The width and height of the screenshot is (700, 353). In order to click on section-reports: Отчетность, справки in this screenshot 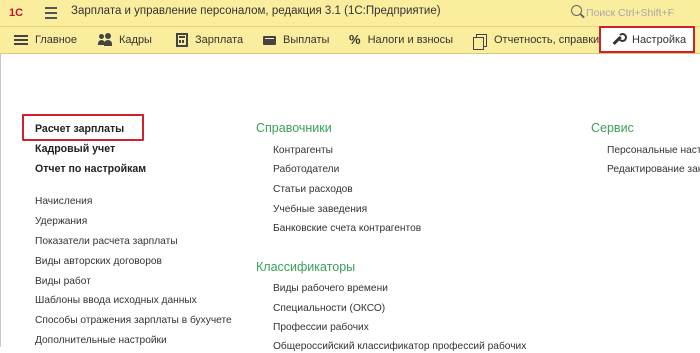, I will do `click(535, 40)`.